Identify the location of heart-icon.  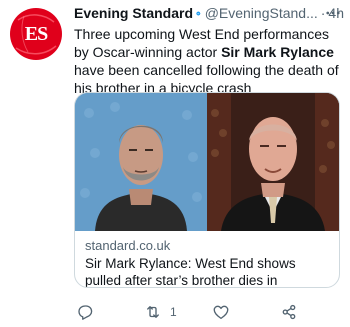
(221, 312).